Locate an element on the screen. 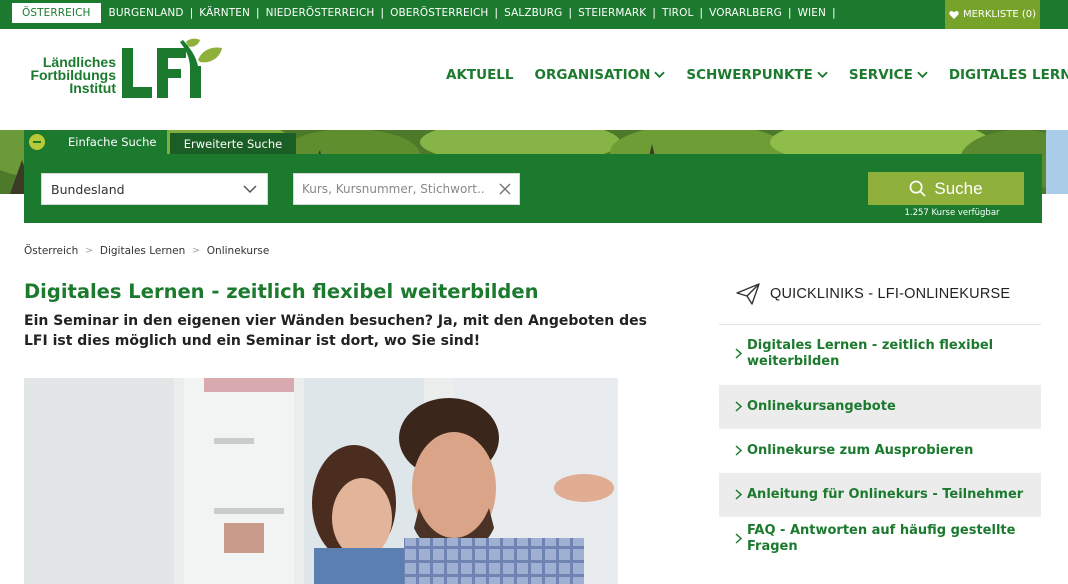  region-steiermark: STEIERMARK is located at coordinates (612, 13).